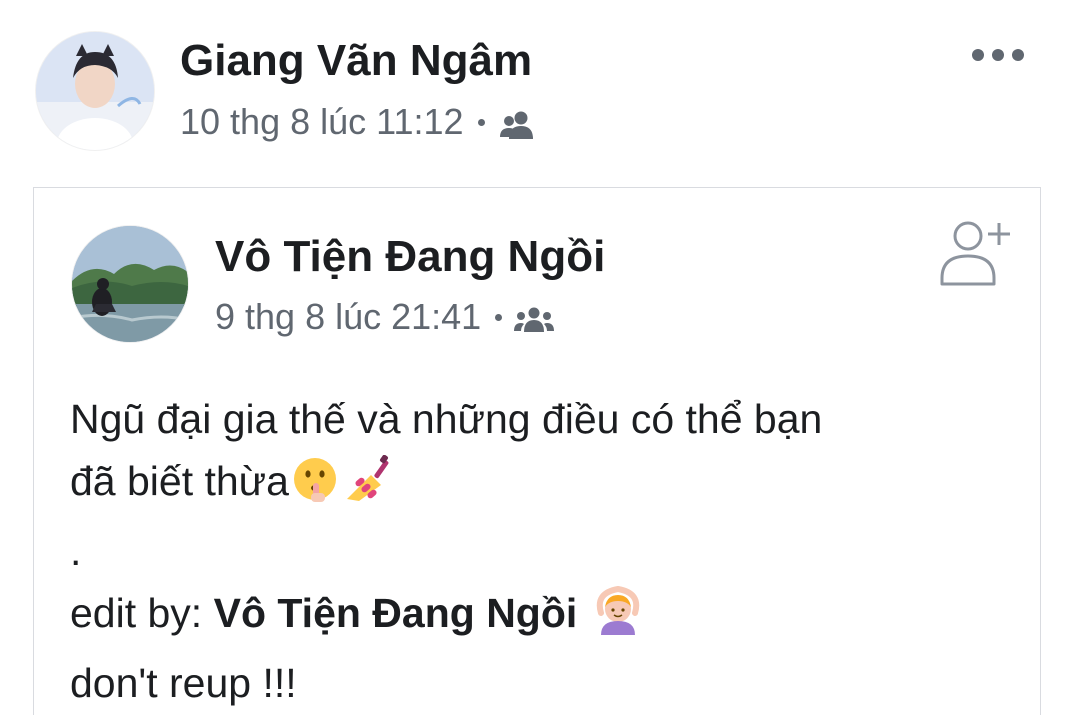  Describe the element at coordinates (395, 613) in the screenshot. I see `edit-author-name: Vô Tiện Đang Ngồi` at that location.